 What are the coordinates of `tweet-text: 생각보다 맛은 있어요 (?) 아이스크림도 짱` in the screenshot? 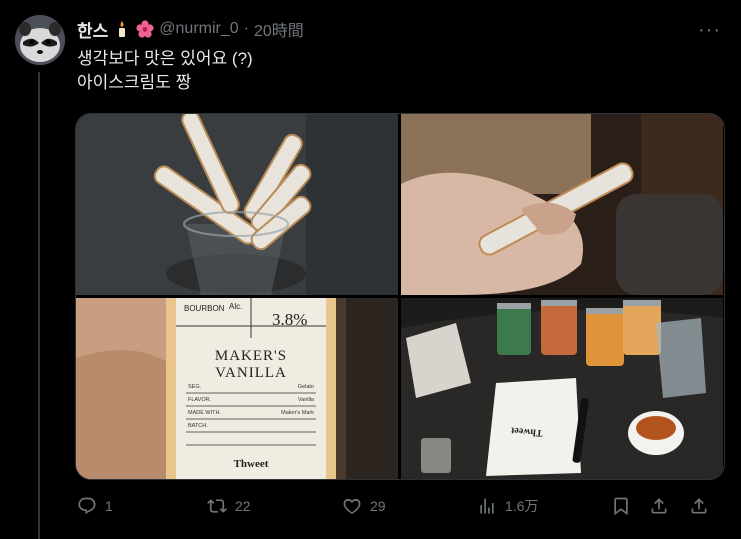 It's located at (165, 71).